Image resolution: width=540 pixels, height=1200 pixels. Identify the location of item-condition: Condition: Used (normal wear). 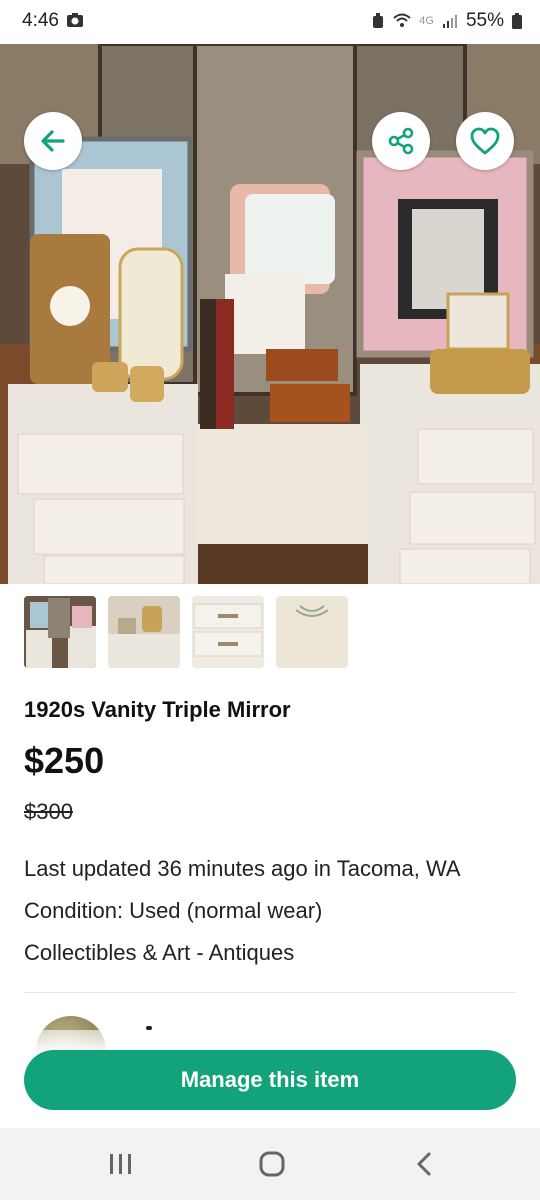
(173, 910).